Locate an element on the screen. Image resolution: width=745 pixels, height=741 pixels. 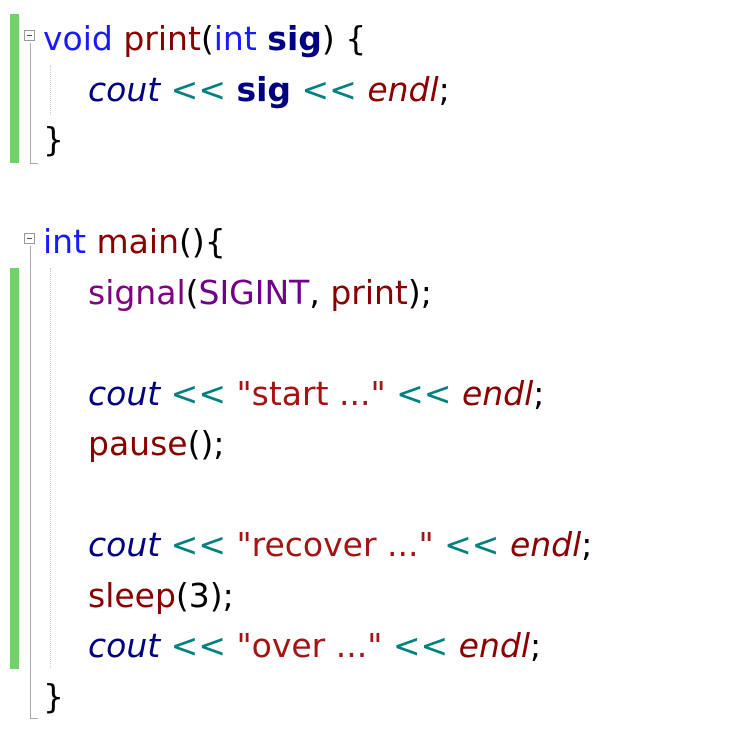
code-line-5: int main(){ is located at coordinates (372, 242).